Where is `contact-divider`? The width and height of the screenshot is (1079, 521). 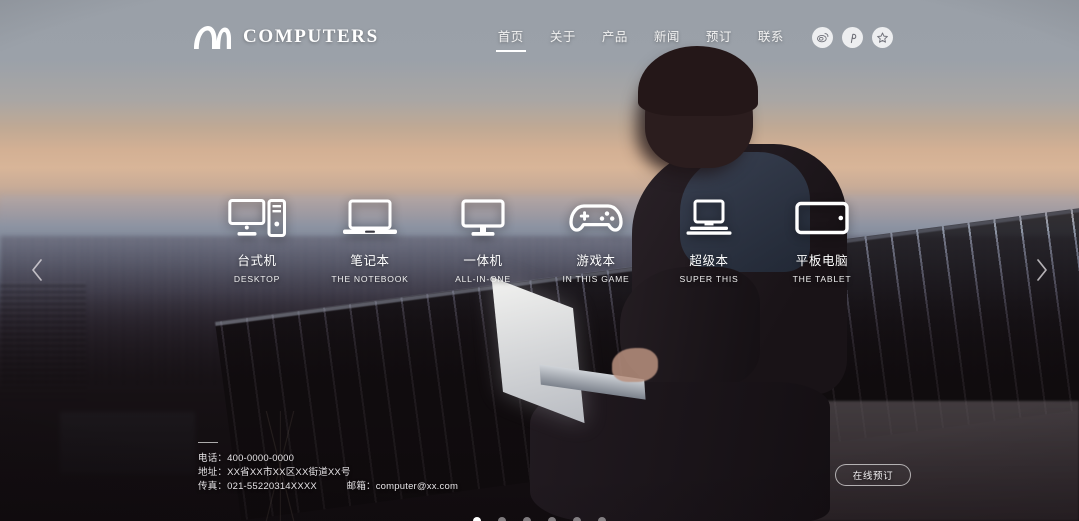
contact-divider is located at coordinates (208, 442).